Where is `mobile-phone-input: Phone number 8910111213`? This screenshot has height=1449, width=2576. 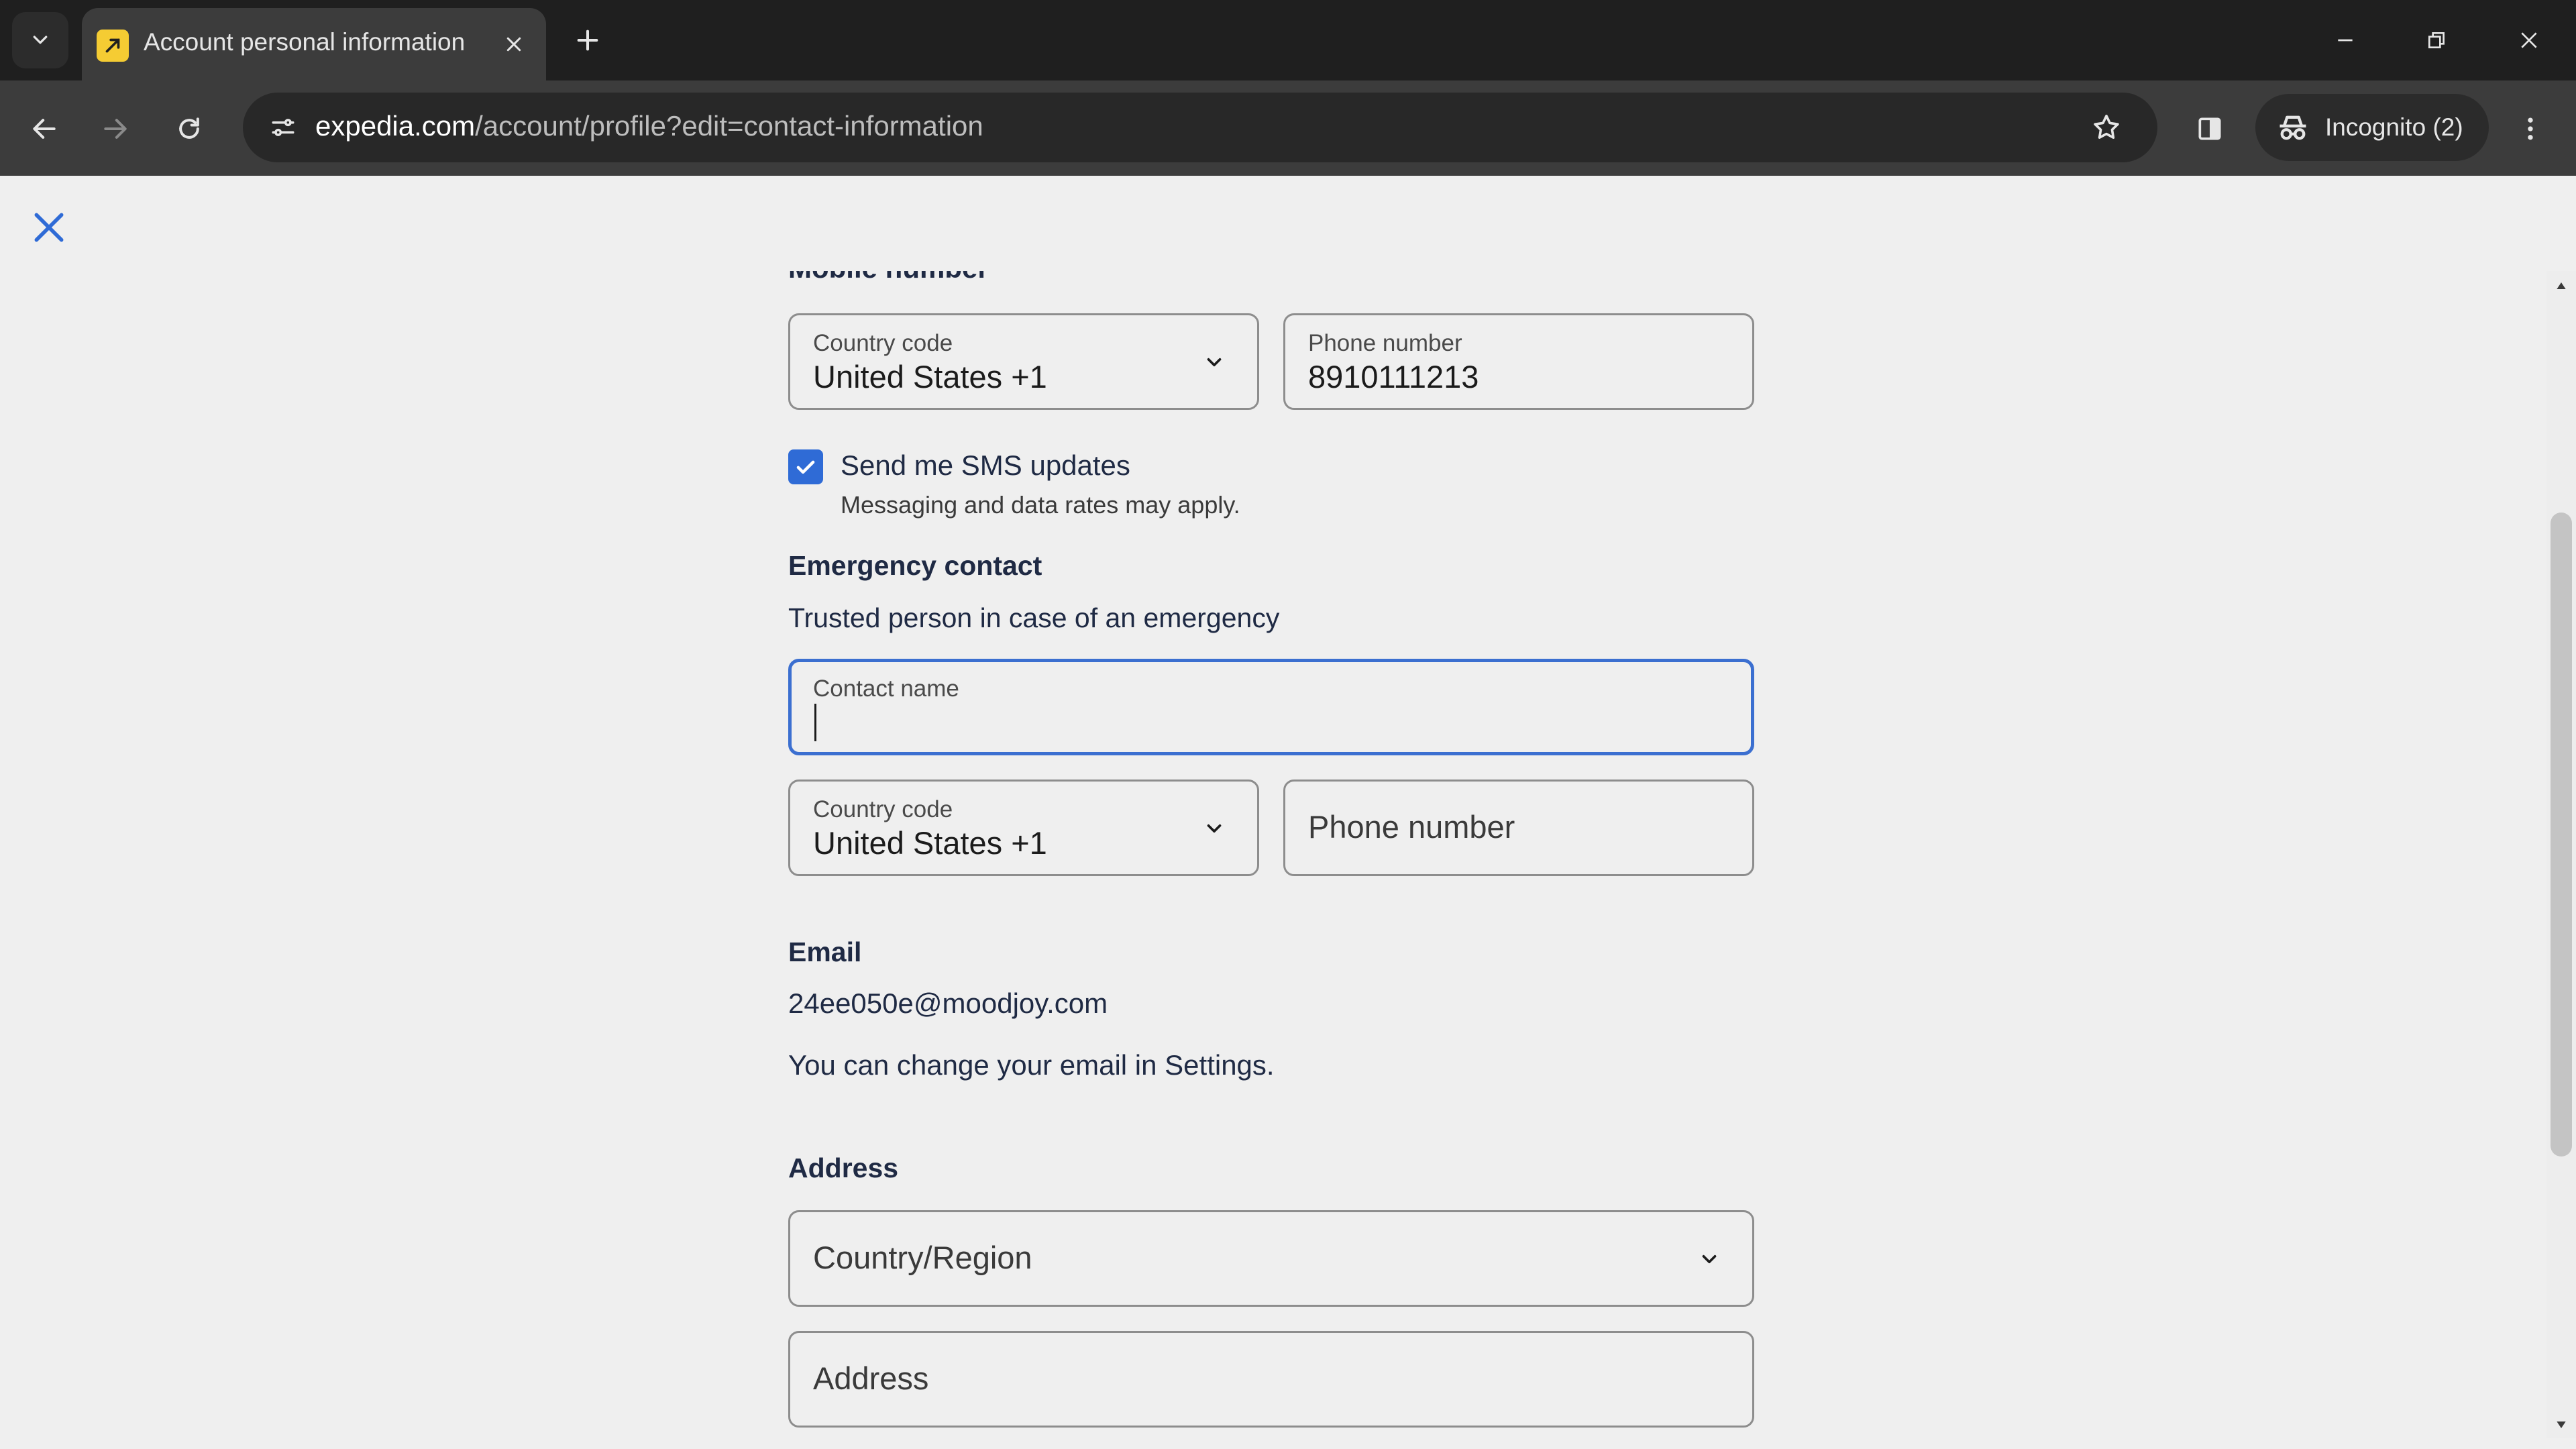
mobile-phone-input: Phone number 8910111213 is located at coordinates (1518, 361).